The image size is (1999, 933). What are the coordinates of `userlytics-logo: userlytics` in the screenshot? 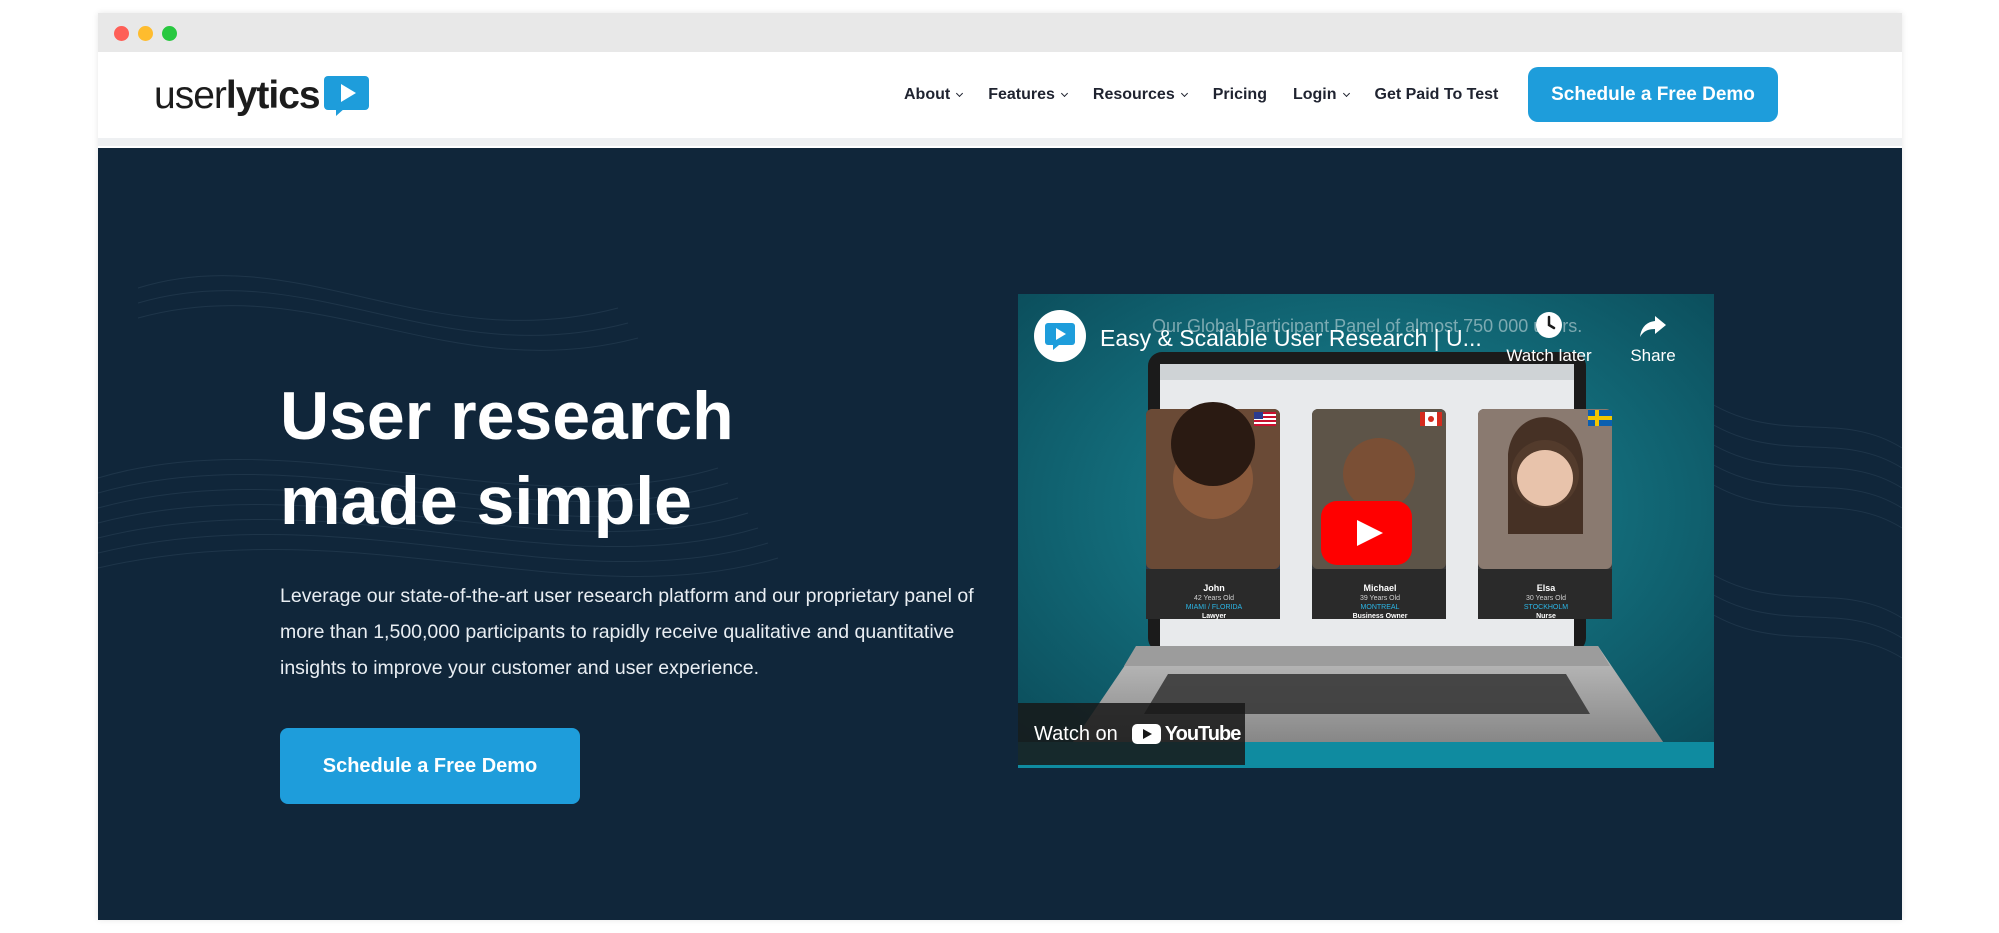 It's located at (261, 96).